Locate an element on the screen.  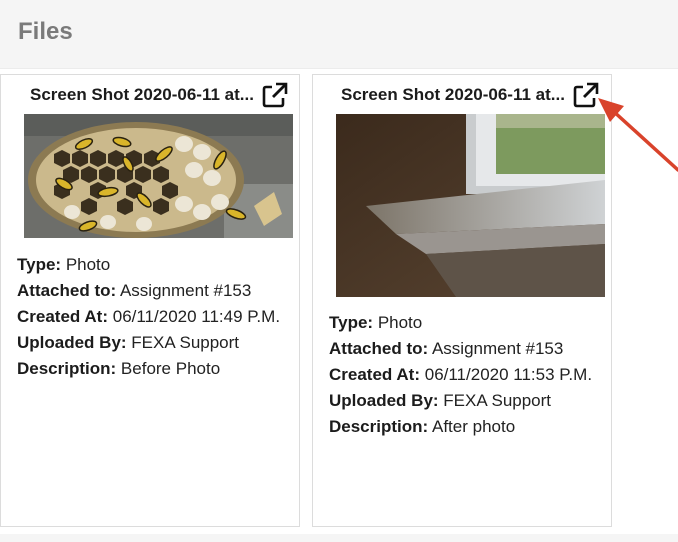
created-row: Created At: 06/11/2020 11:49 P.M. is located at coordinates (158, 317).